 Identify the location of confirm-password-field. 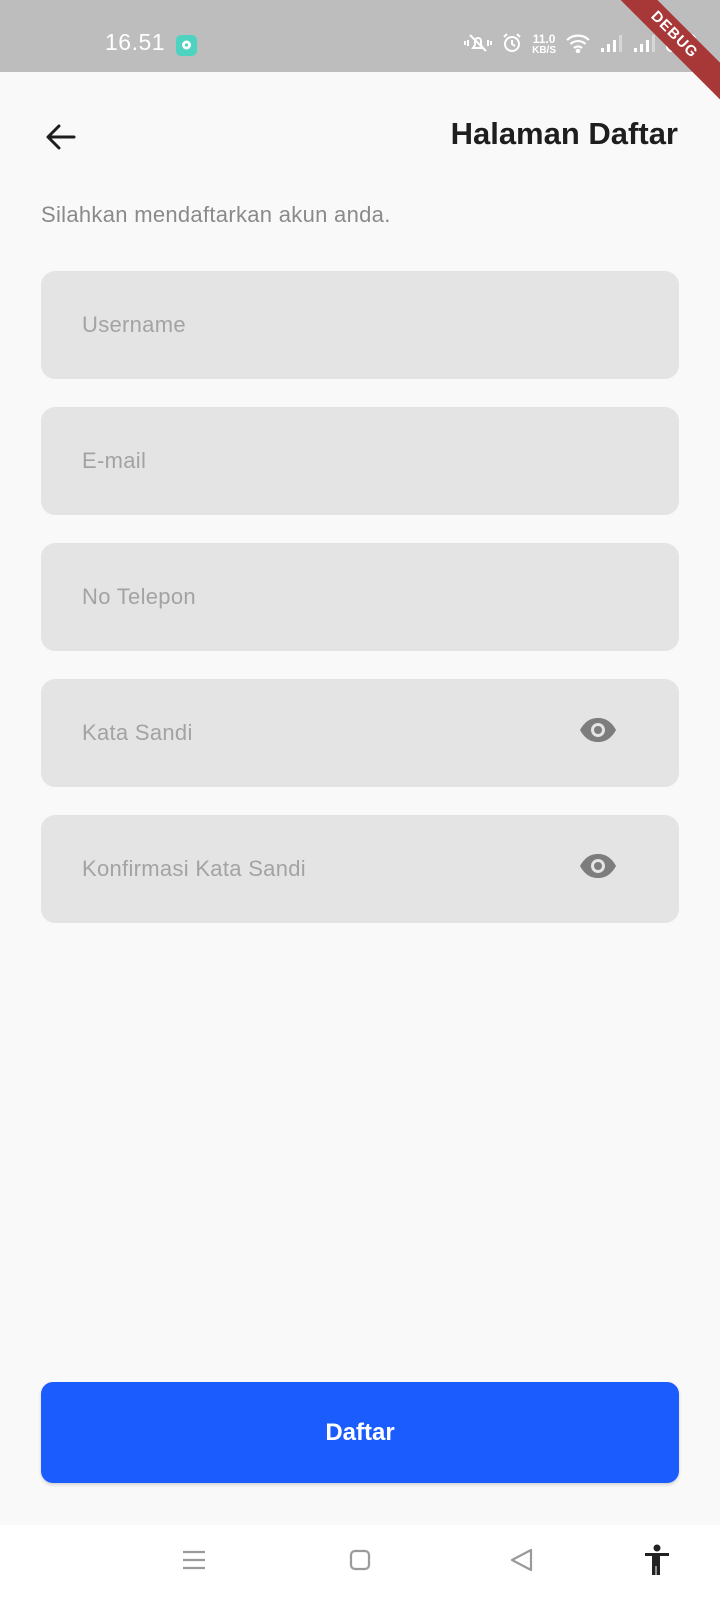
(360, 869).